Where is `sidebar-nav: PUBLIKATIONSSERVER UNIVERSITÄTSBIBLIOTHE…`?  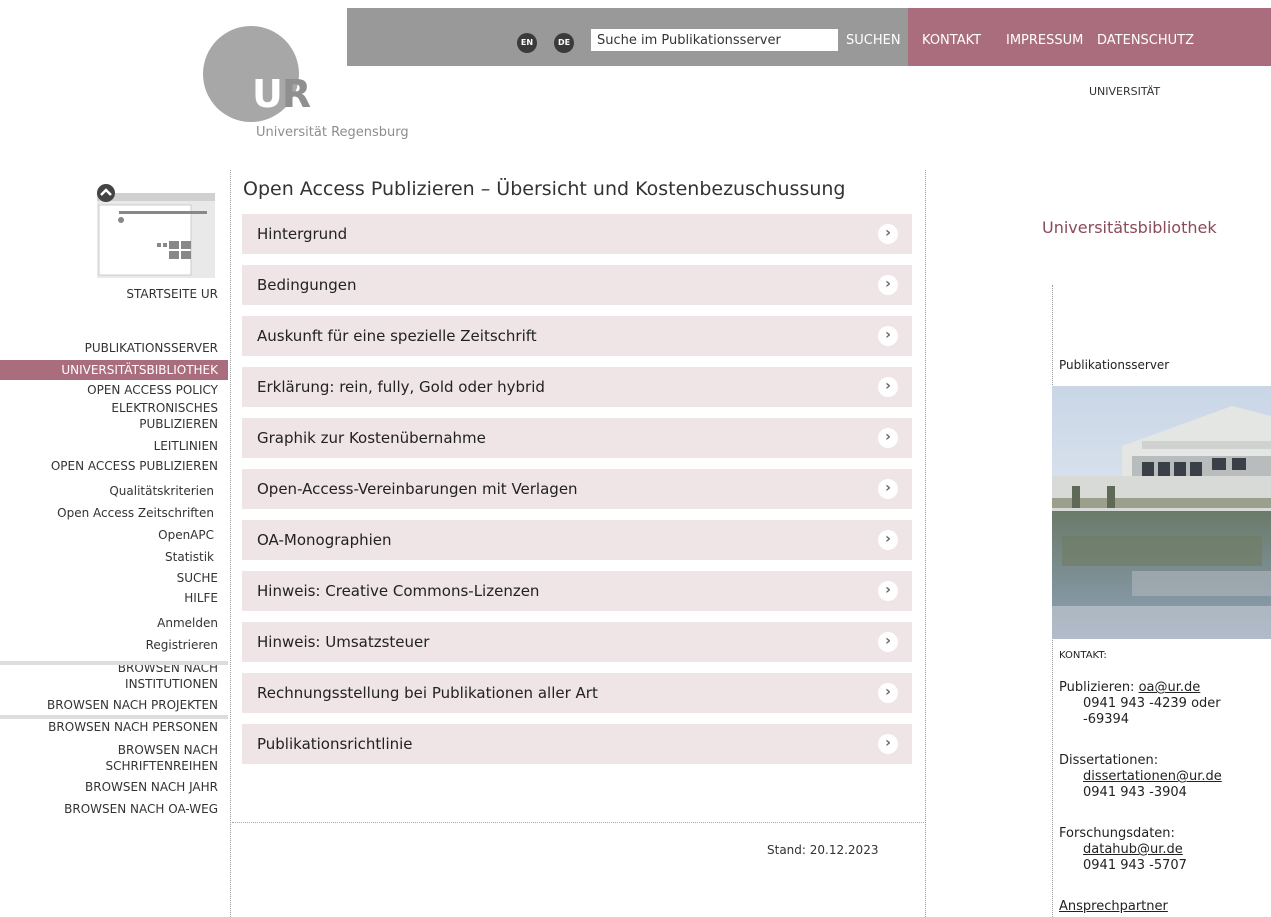
sidebar-nav: PUBLIKATIONSSERVER UNIVERSITÄTSBIBLIOTHE… is located at coordinates (114, 578).